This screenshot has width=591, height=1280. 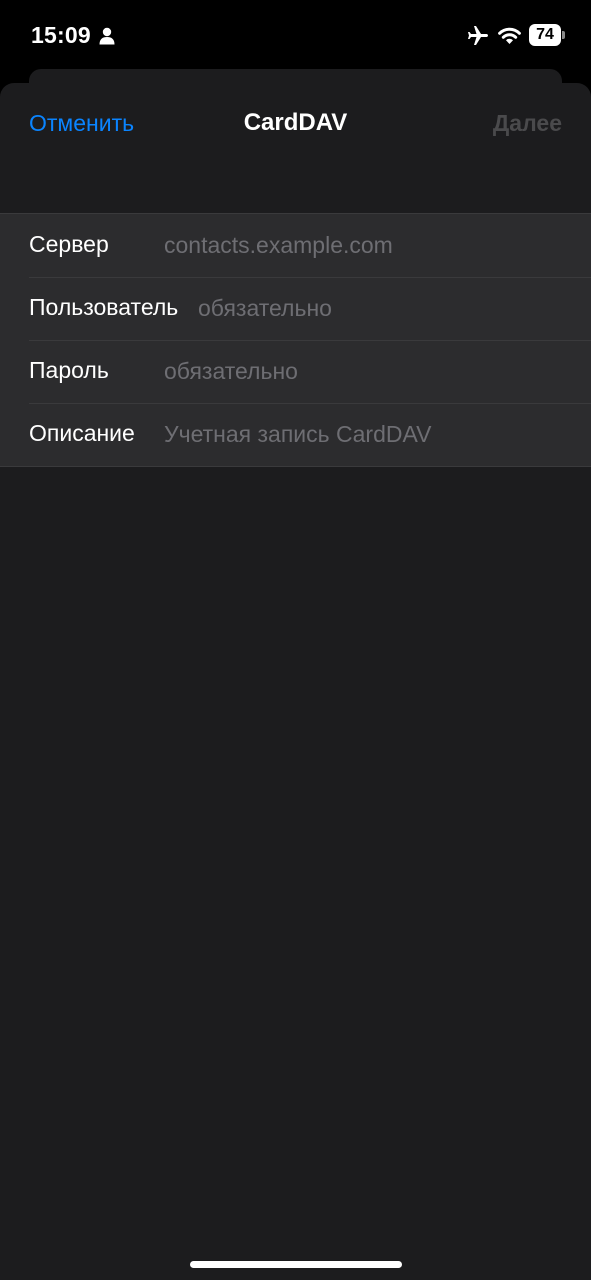 I want to click on airplane-icon, so click(x=478, y=35).